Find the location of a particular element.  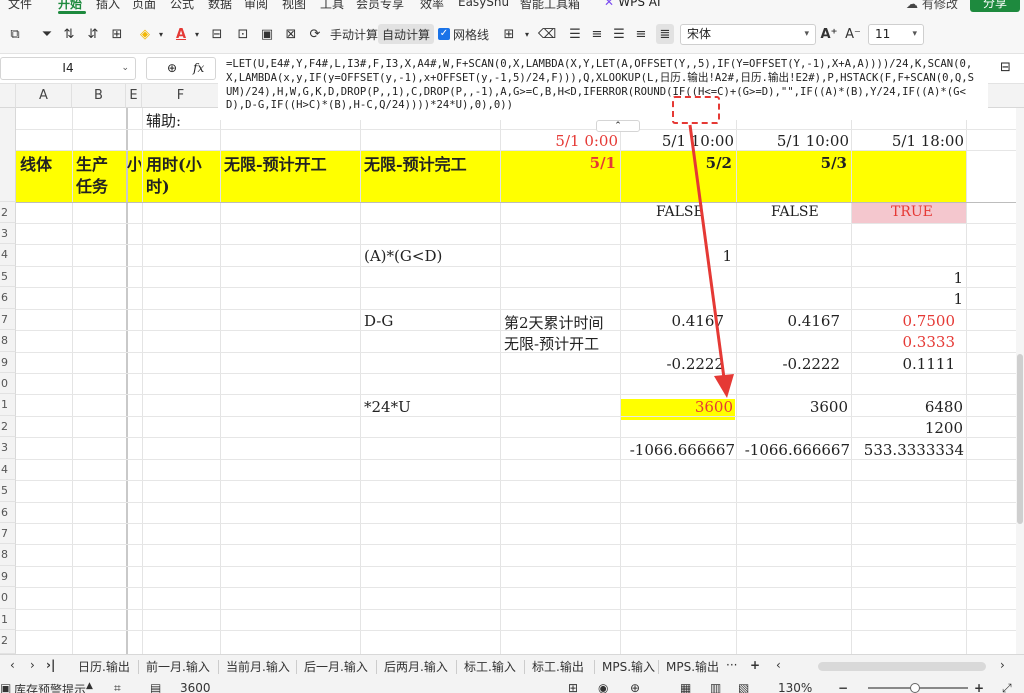

row-header: 8 is located at coordinates (8, 341).